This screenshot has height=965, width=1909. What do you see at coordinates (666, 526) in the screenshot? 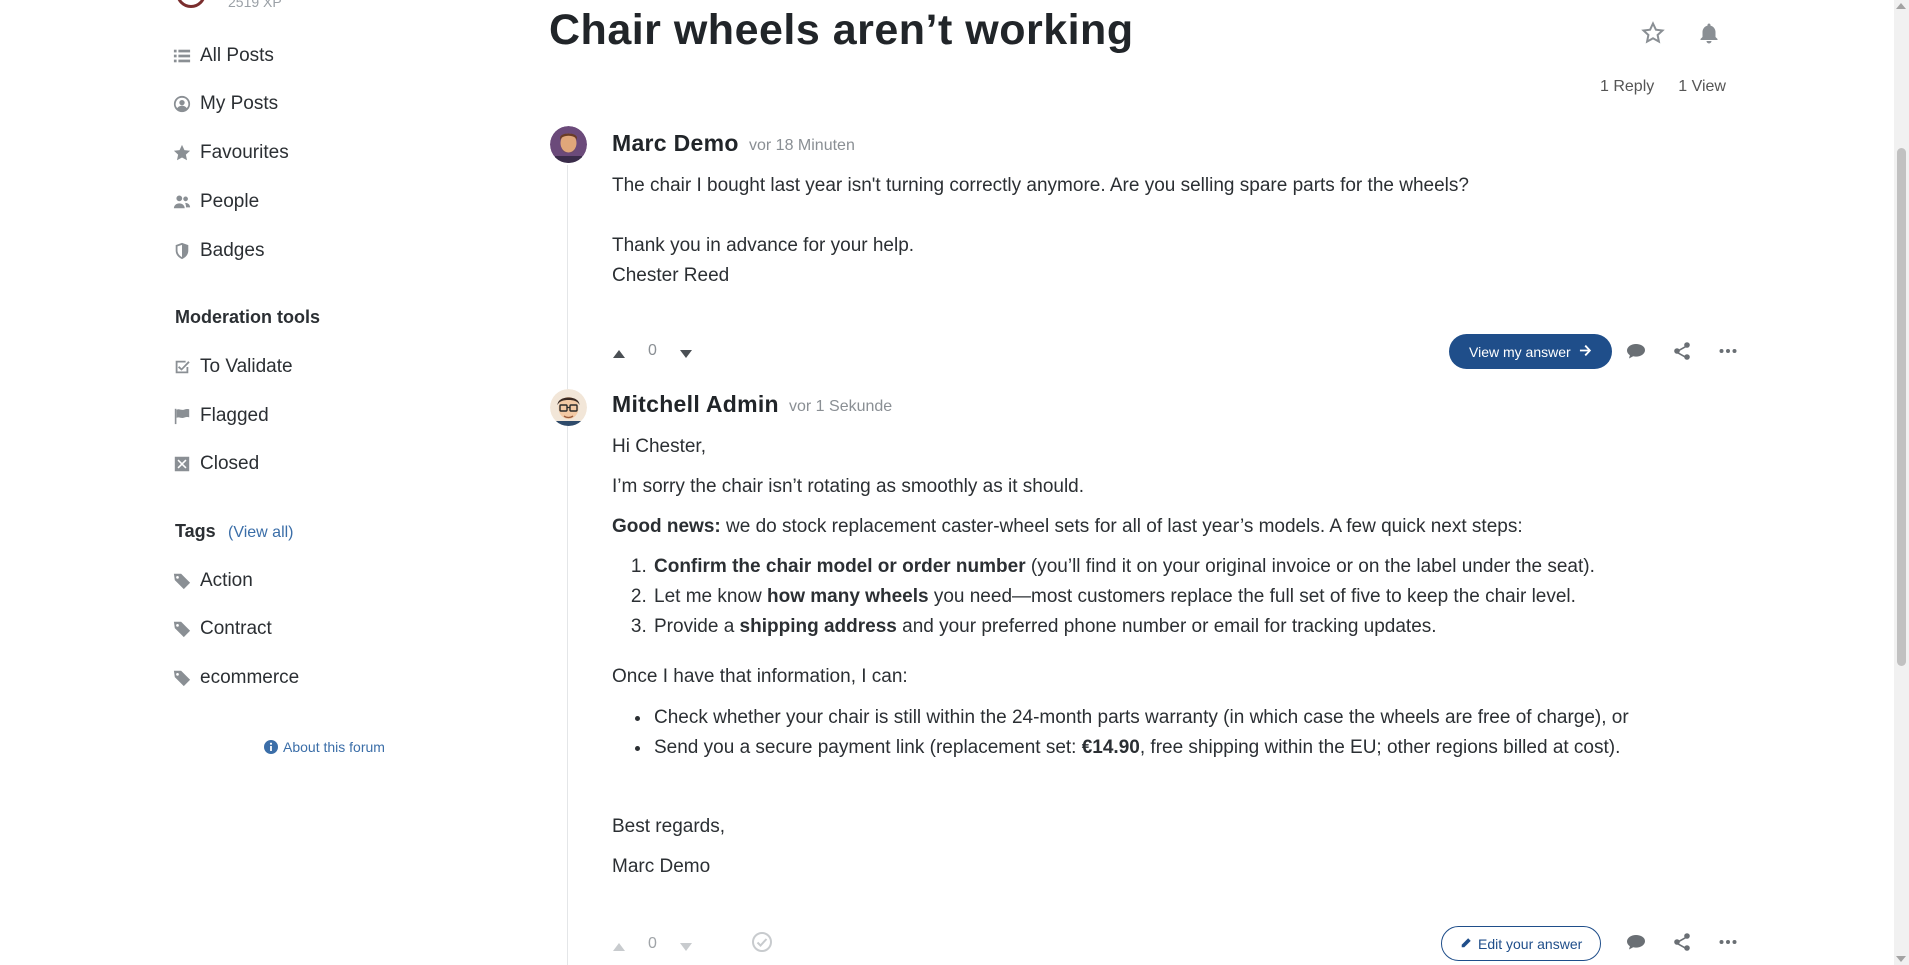
I see `good-news-bold: Good news:` at bounding box center [666, 526].